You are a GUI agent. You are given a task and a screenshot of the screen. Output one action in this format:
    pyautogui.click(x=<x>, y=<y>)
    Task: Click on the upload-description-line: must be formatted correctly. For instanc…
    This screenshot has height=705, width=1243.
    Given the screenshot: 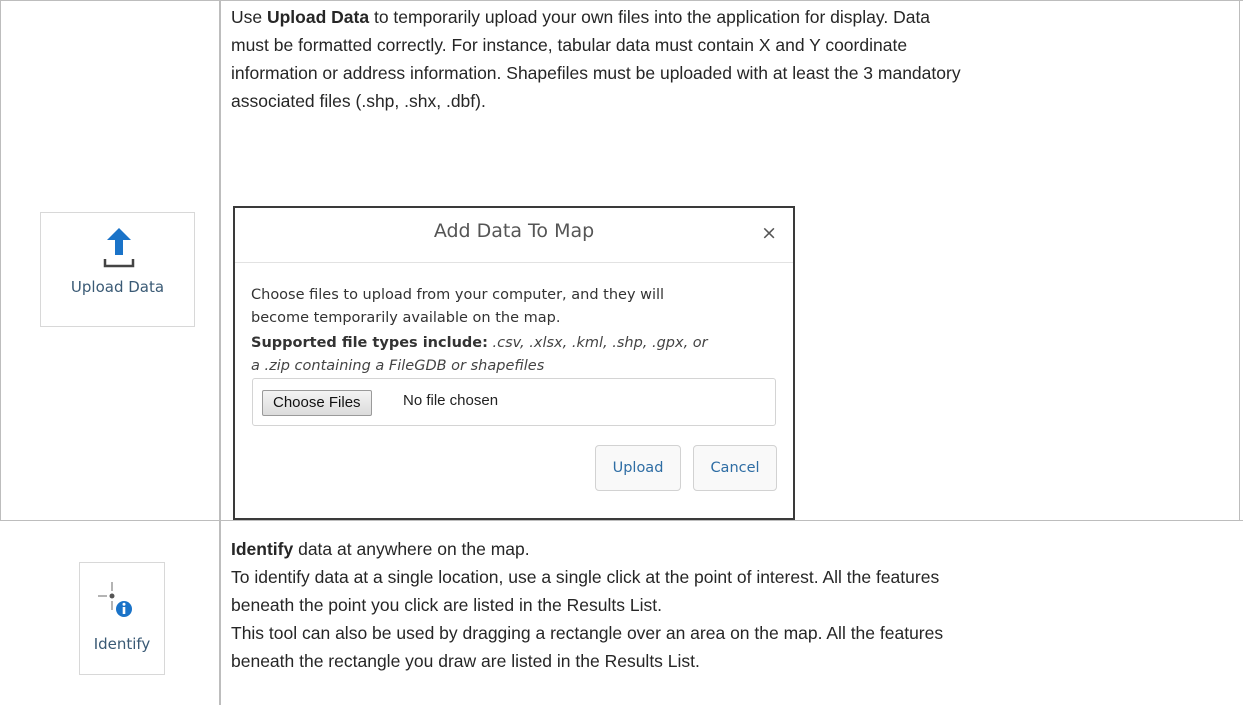 What is the action you would take?
    pyautogui.click(x=569, y=45)
    